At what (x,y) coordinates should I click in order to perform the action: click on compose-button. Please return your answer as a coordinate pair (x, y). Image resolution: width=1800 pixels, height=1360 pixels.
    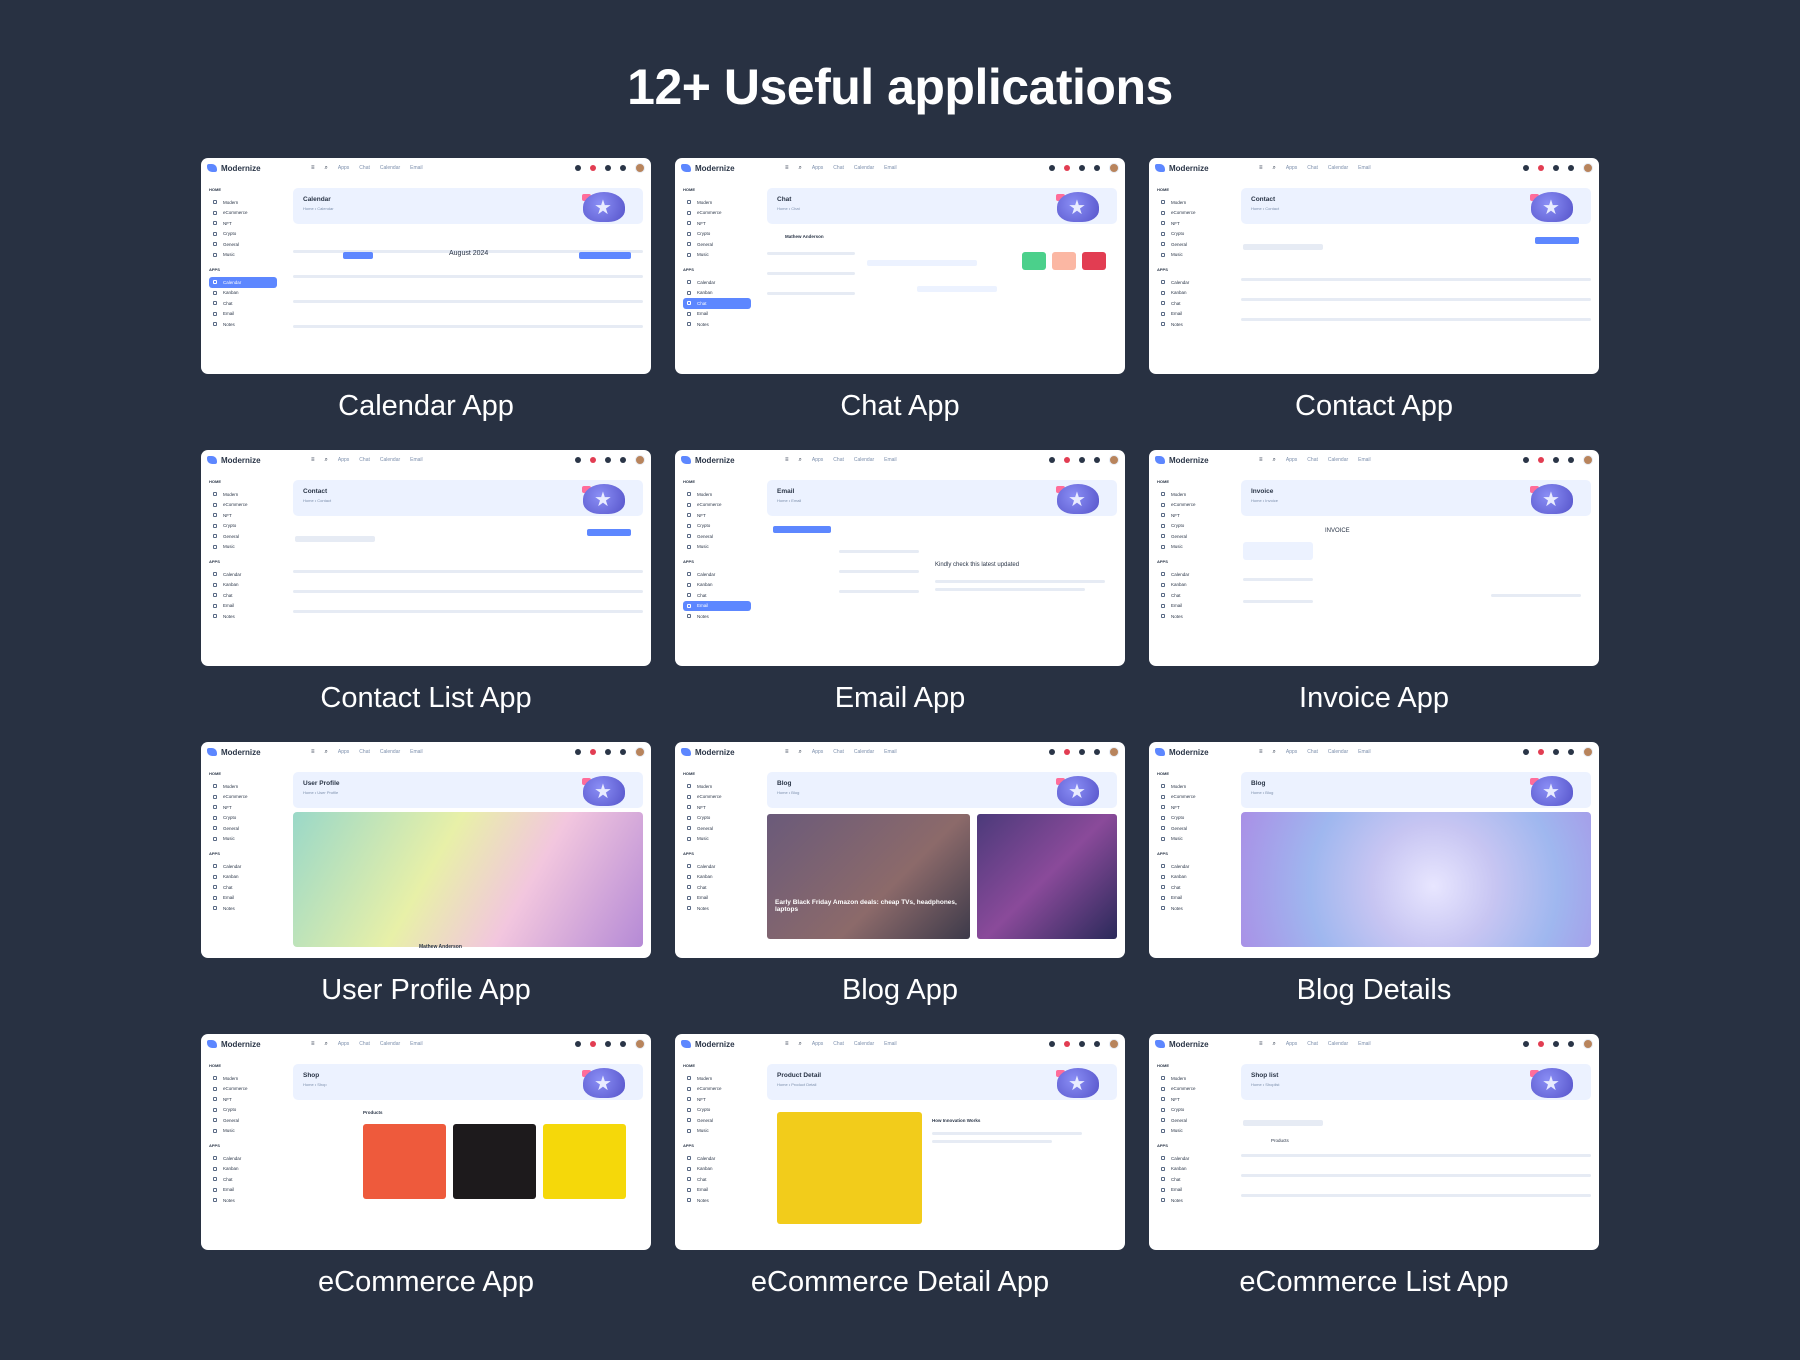
    Looking at the image, I should click on (802, 529).